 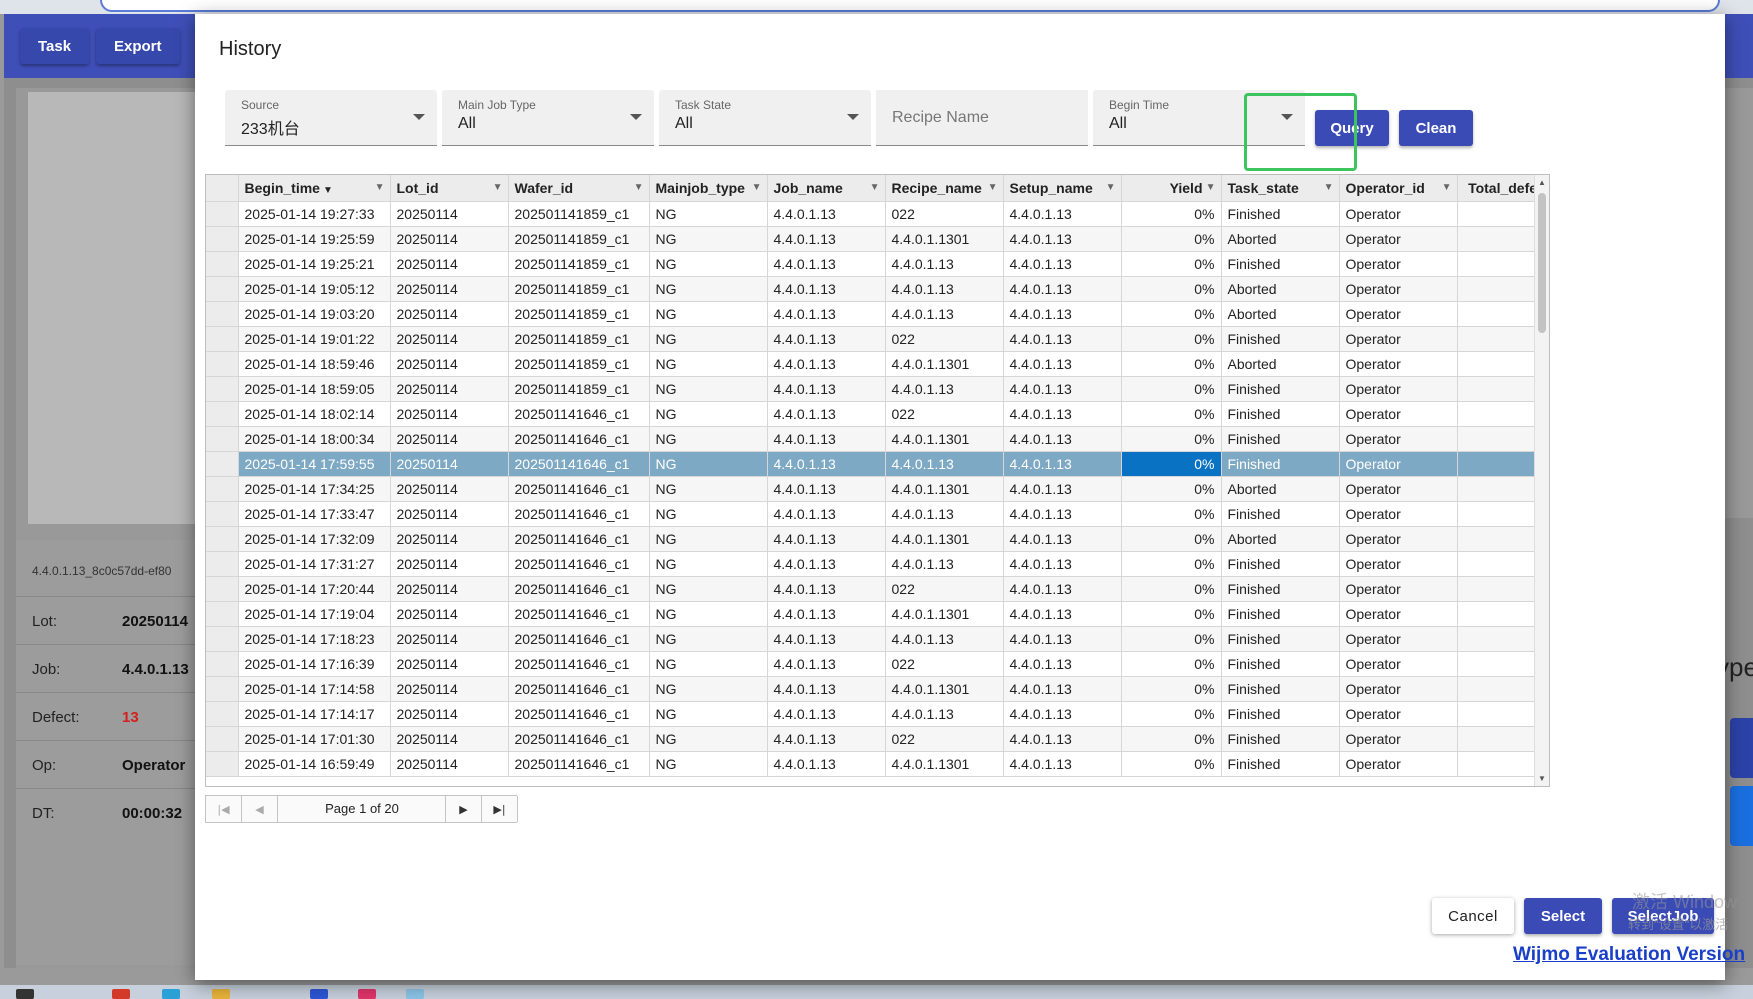 I want to click on table-cell: 2025-01-14 16:59:49, so click(x=314, y=764).